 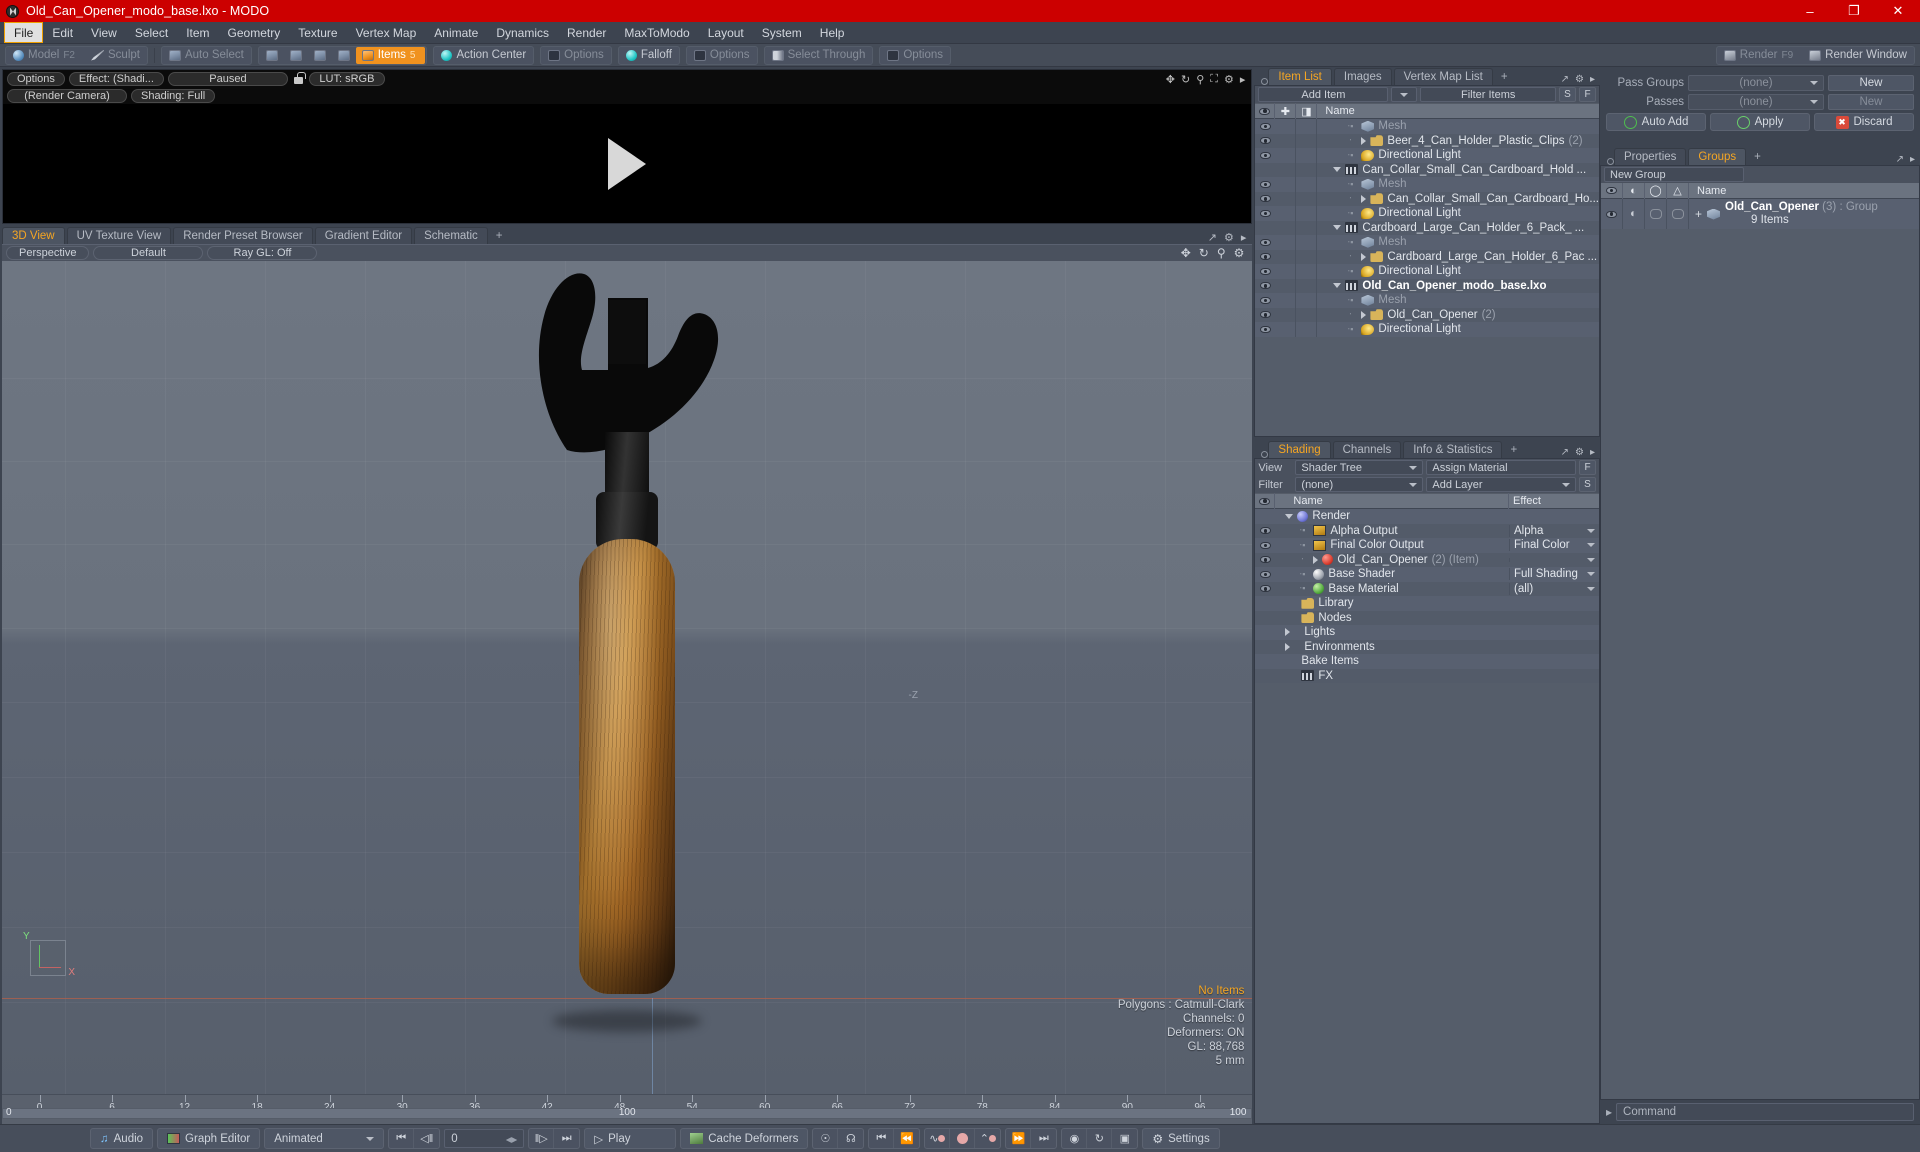 I want to click on table-row: Library, so click(x=1427, y=603).